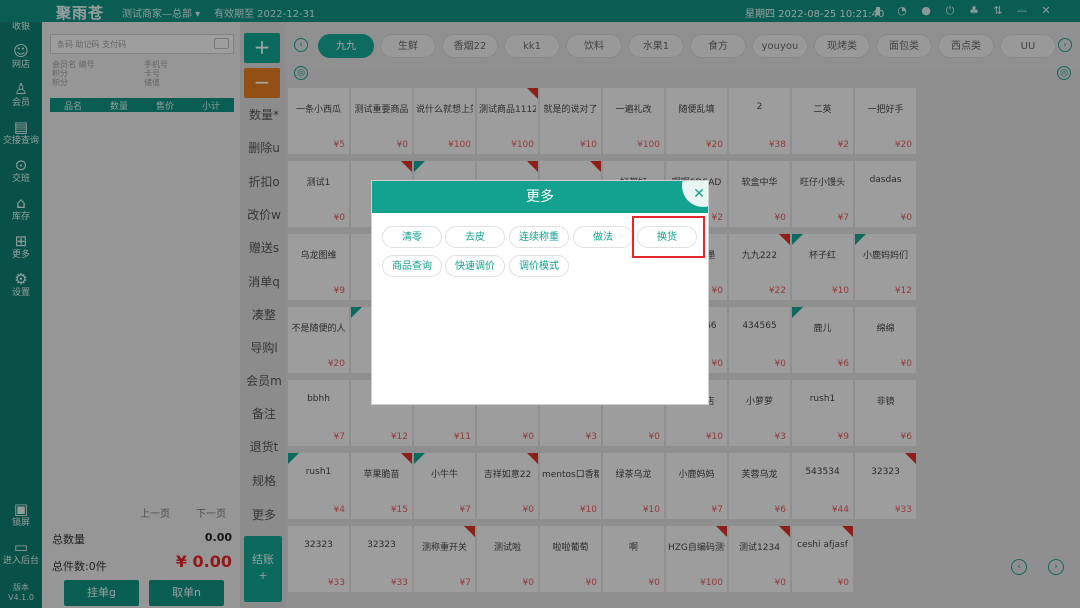 This screenshot has height=608, width=1080. What do you see at coordinates (540, 292) in the screenshot?
I see `more-dialog: 更多 ✕ 清零 去皮 连续称重 做法 换货 商品查询 快速调价 调价模式` at bounding box center [540, 292].